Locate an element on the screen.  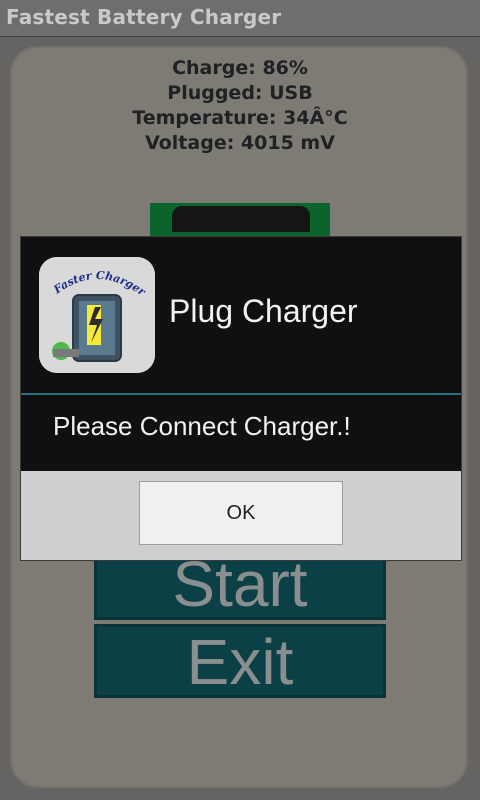
dialog-footer: OK is located at coordinates (241, 515).